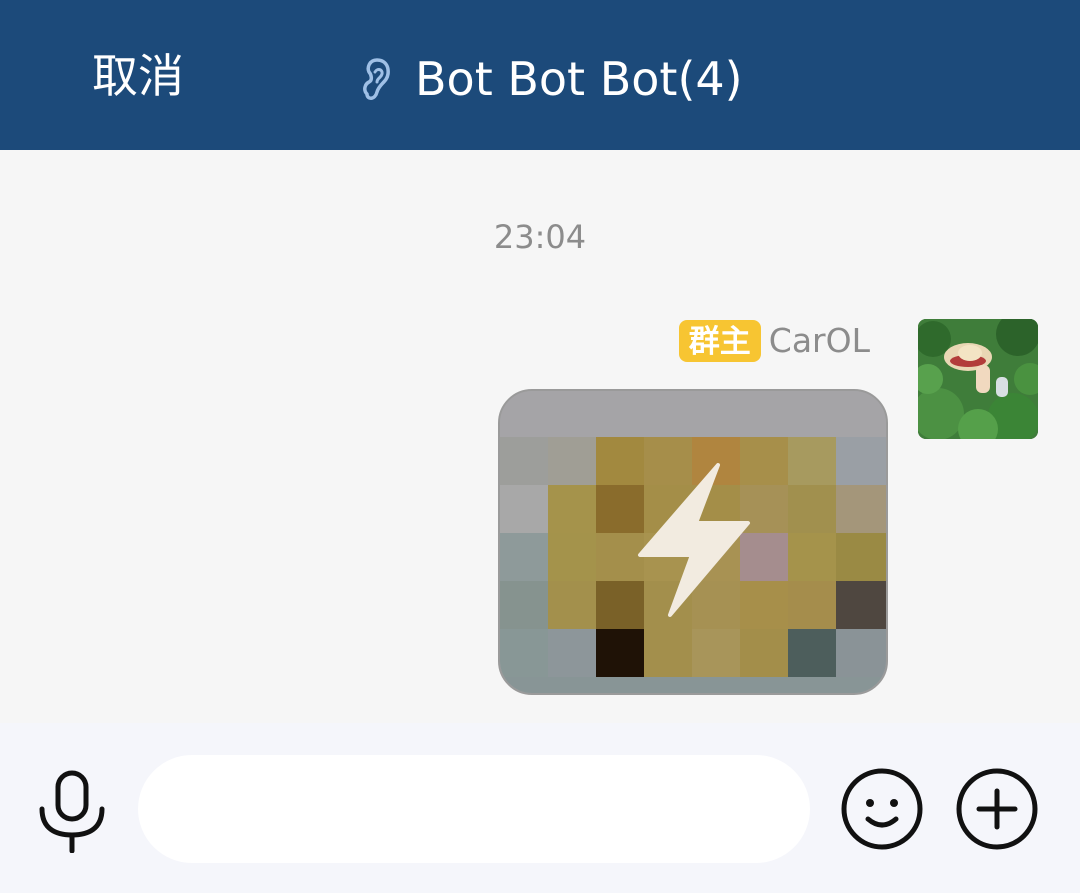 Image resolution: width=1080 pixels, height=893 pixels. I want to click on plus-circle-icon, so click(997, 809).